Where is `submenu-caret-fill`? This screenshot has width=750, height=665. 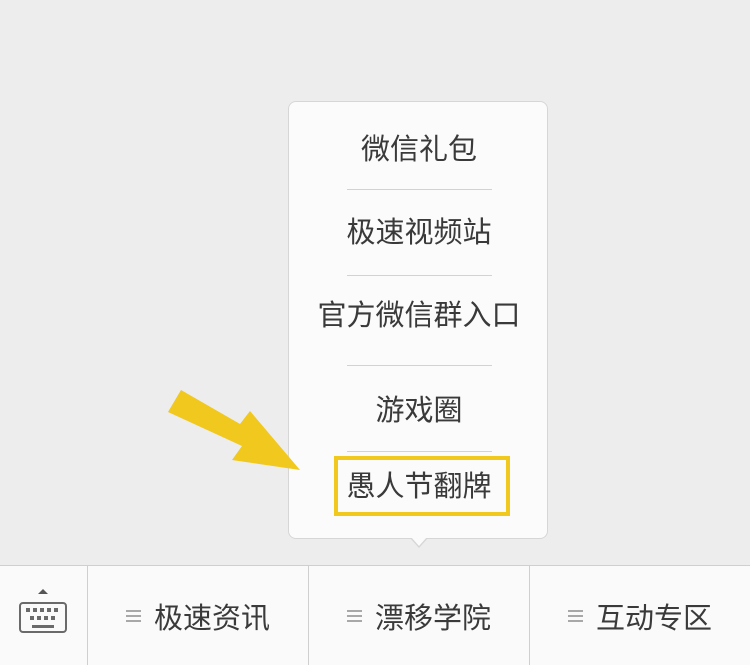
submenu-caret-fill is located at coordinates (419, 541).